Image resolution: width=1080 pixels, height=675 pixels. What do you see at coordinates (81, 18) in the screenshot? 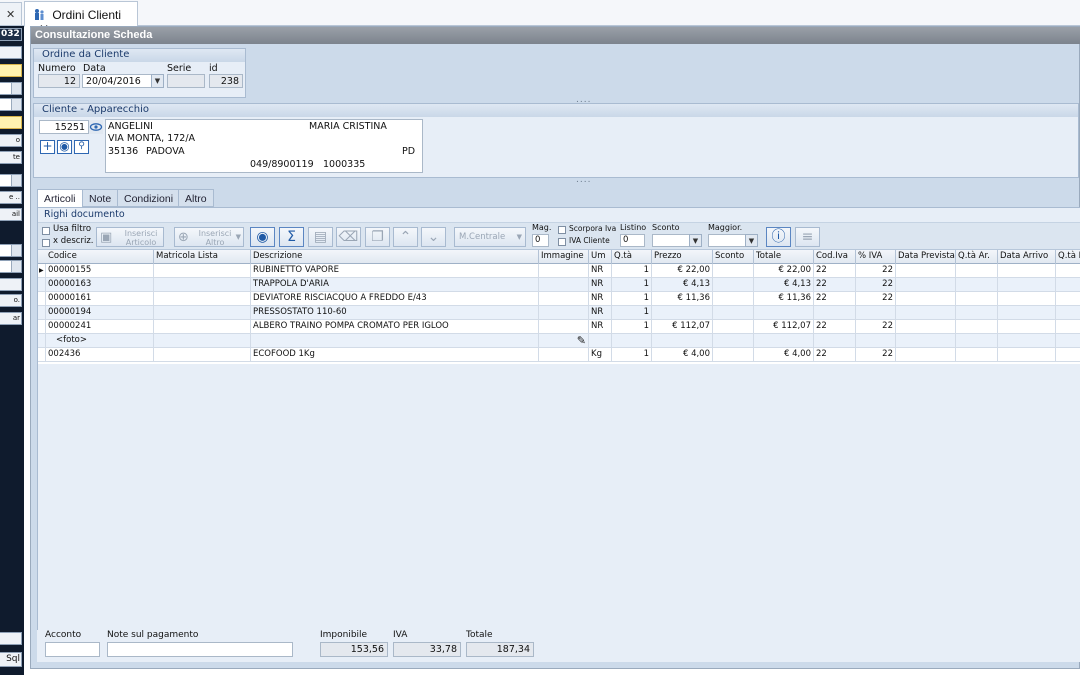
I see `tab-ordini-clienti: Ordini Clienti ✕` at bounding box center [81, 18].